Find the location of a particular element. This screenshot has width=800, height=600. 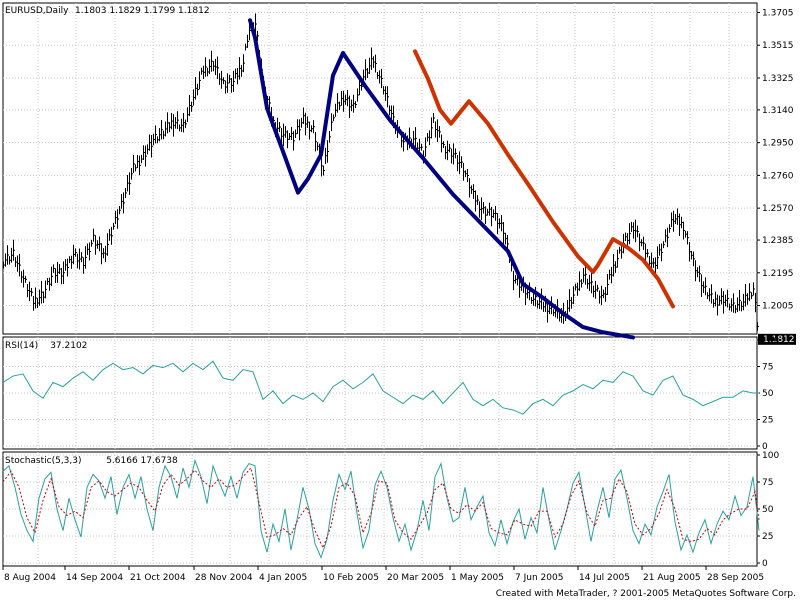

y-tick-label: 0 is located at coordinates (765, 564).